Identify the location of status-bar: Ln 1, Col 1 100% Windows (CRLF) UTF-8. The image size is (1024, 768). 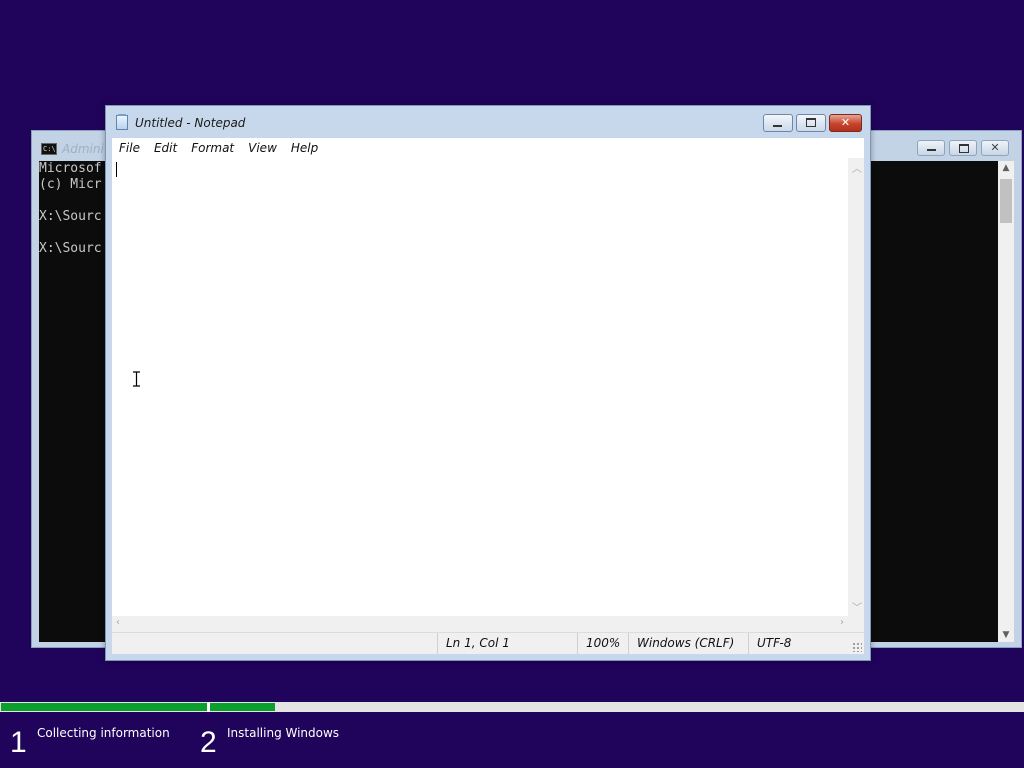
(488, 643).